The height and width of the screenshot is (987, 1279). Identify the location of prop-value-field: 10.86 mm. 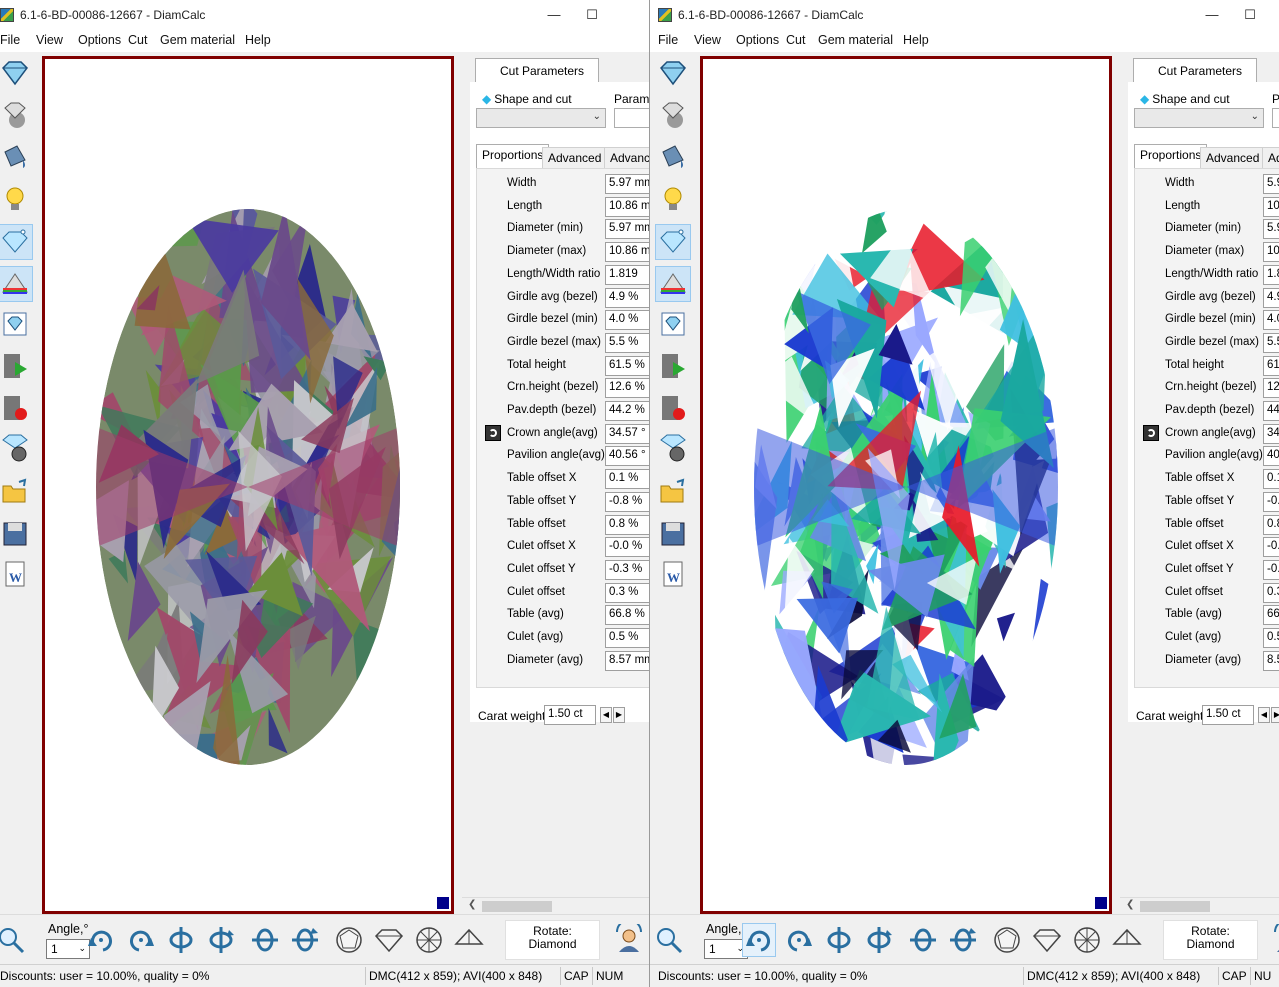
(627, 252).